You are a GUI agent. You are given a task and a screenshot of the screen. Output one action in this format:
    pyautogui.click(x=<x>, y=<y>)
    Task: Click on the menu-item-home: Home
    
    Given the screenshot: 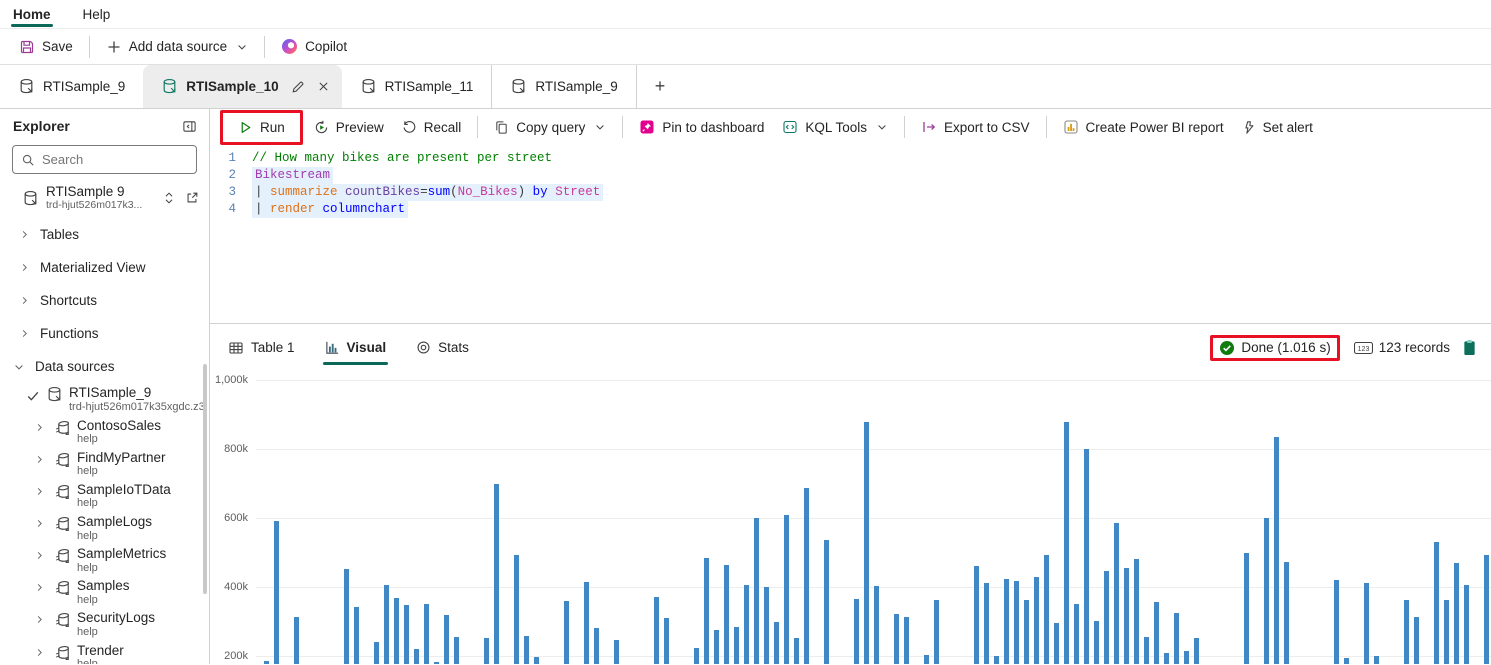 What is the action you would take?
    pyautogui.click(x=32, y=17)
    